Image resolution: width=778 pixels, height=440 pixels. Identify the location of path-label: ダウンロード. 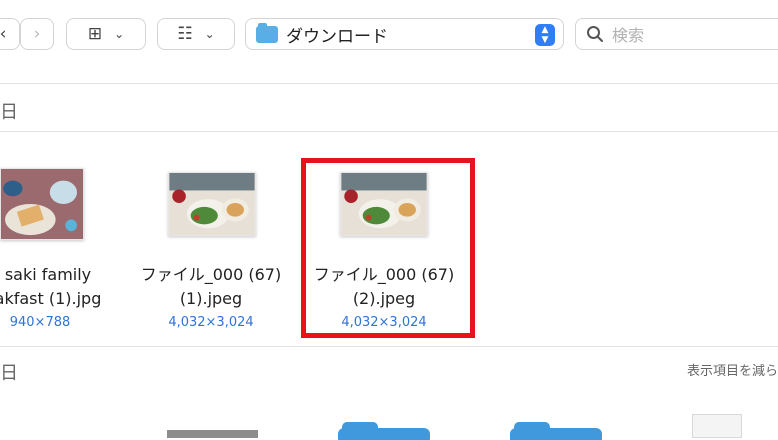
(337, 36).